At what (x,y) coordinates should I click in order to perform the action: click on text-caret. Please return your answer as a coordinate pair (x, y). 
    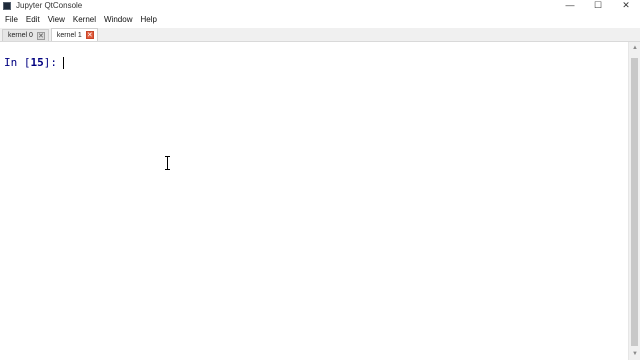
    Looking at the image, I should click on (63, 62).